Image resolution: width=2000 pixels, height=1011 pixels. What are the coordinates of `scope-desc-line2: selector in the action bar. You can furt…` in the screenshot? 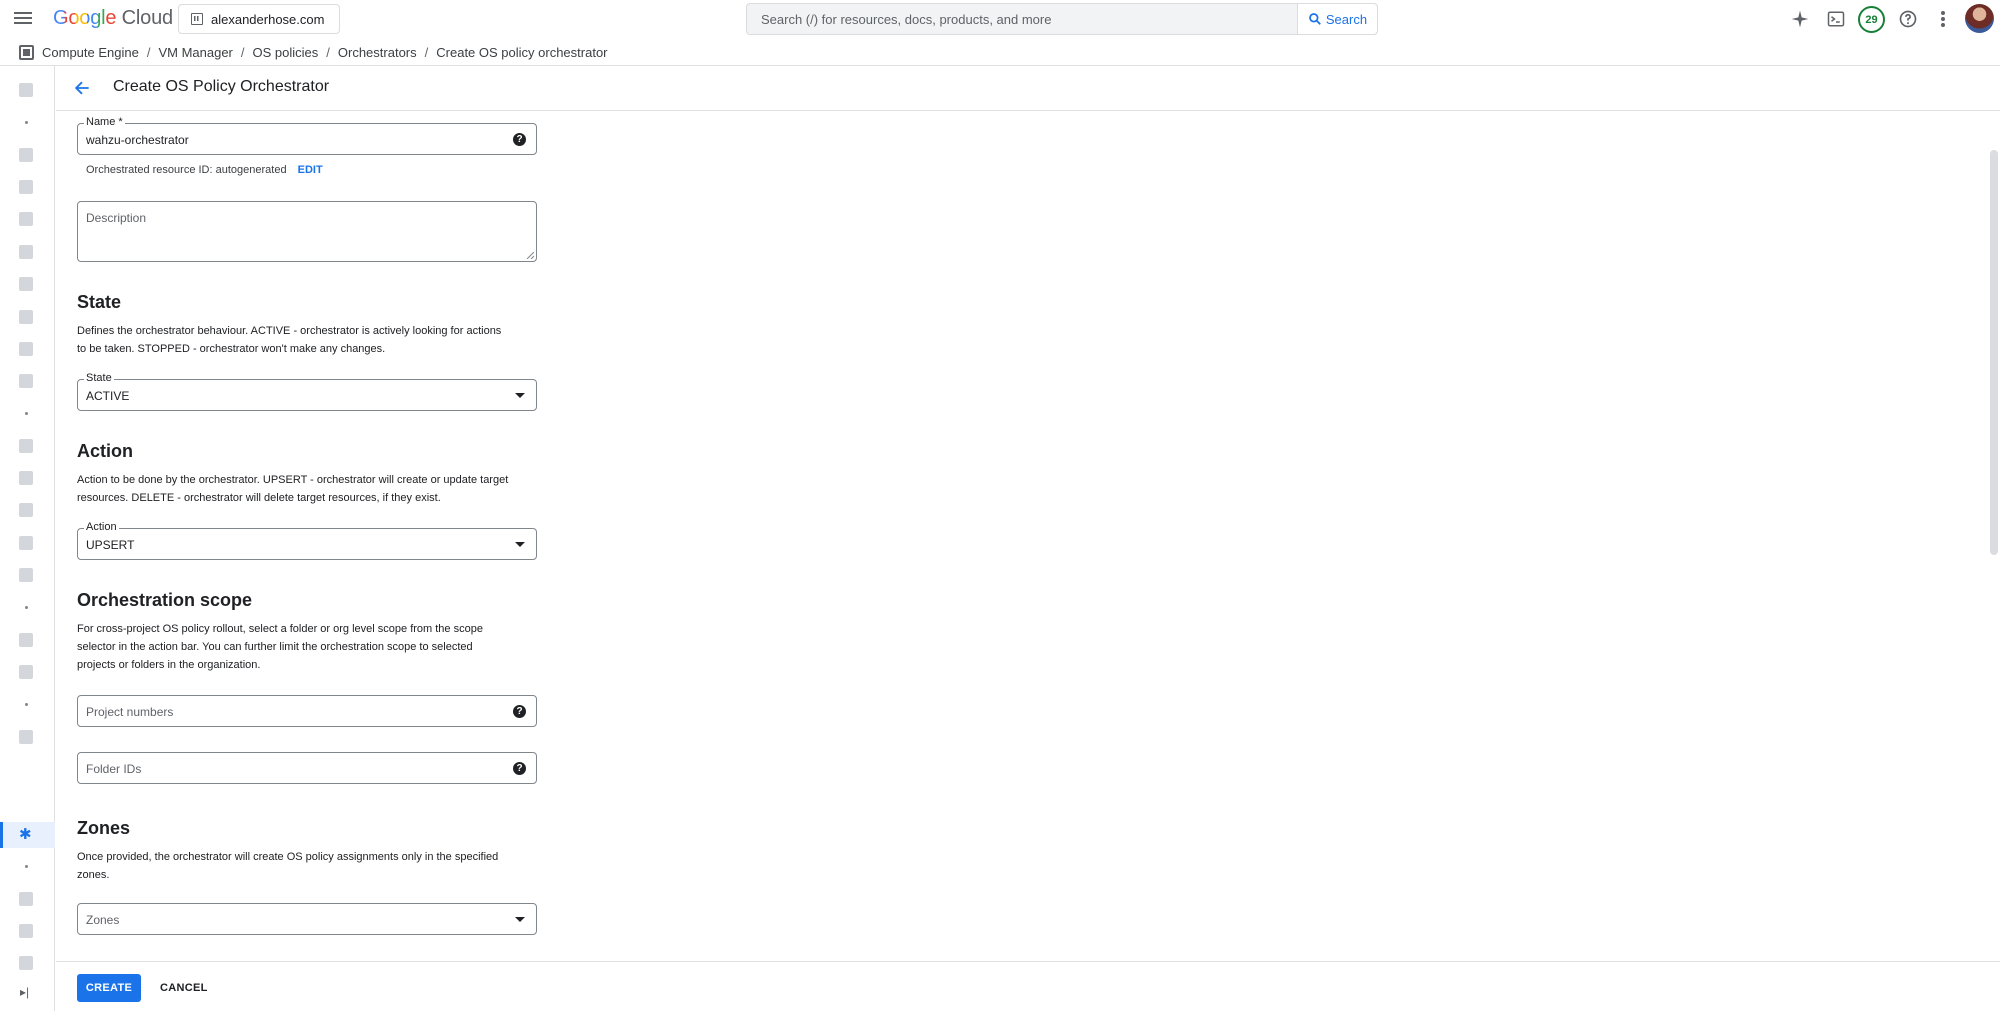 It's located at (275, 647).